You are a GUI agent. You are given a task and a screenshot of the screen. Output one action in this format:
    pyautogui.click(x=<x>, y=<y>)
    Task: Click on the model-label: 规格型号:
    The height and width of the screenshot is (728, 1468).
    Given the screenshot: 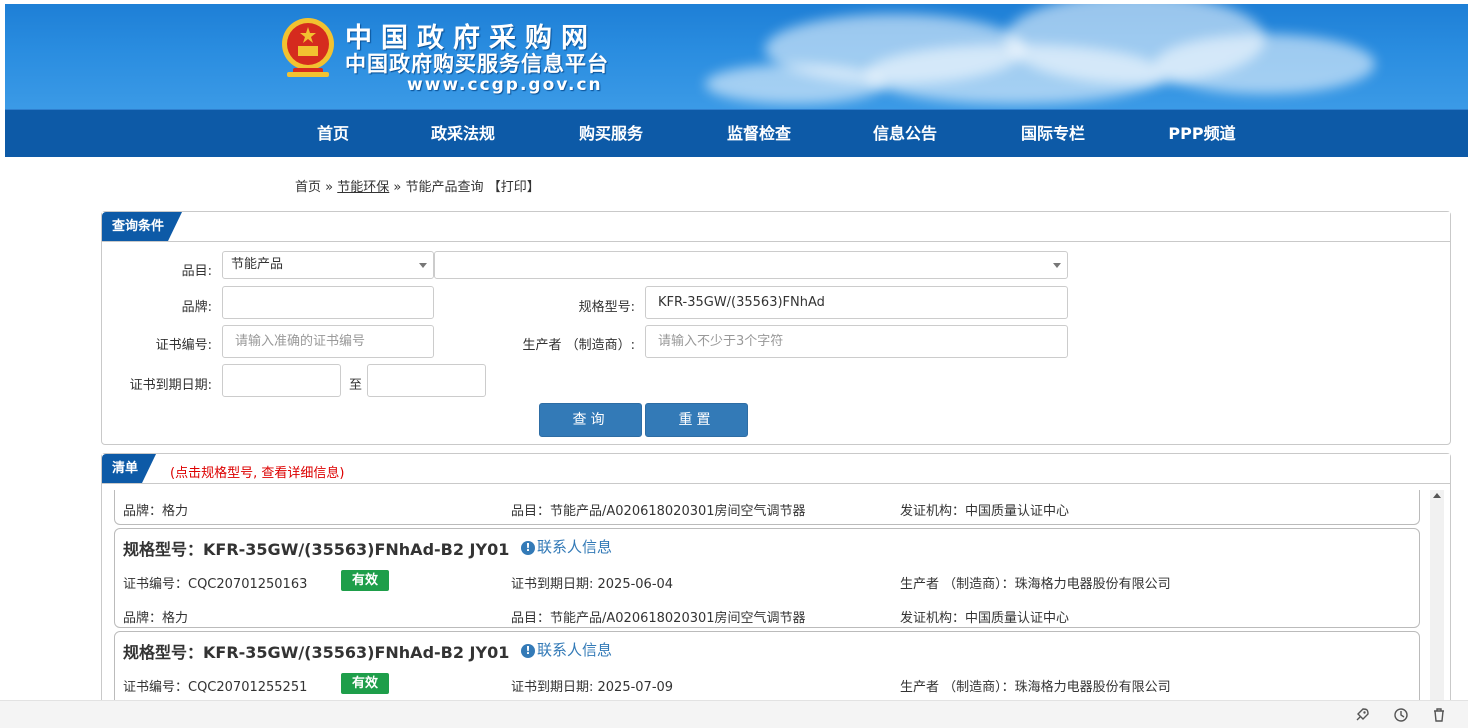 What is the action you would take?
    pyautogui.click(x=606, y=307)
    